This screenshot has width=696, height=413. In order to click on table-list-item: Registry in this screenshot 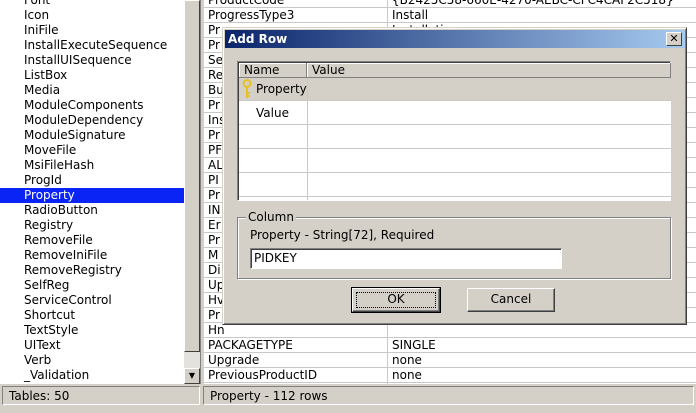, I will do `click(92, 225)`.